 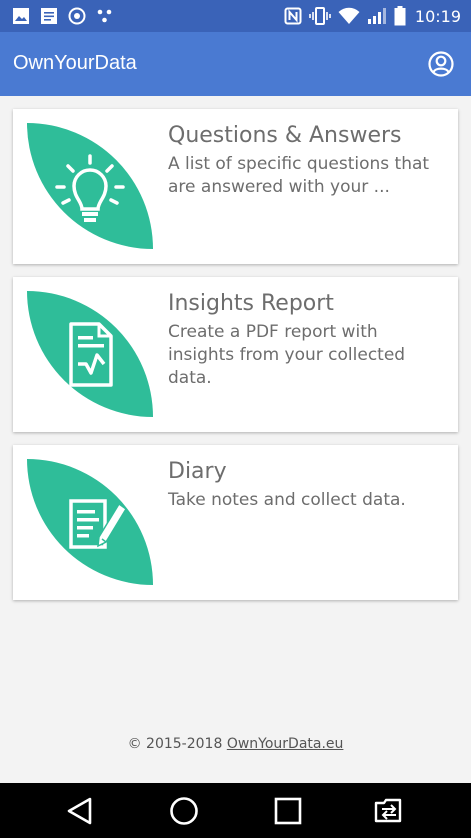 I want to click on back-icon, so click(x=79, y=811).